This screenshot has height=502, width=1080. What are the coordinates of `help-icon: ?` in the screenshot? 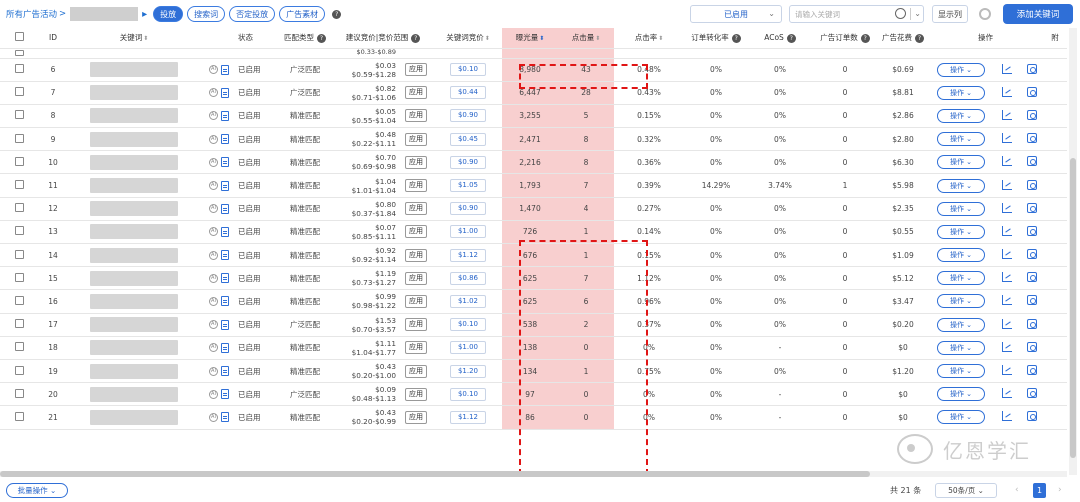 It's located at (337, 14).